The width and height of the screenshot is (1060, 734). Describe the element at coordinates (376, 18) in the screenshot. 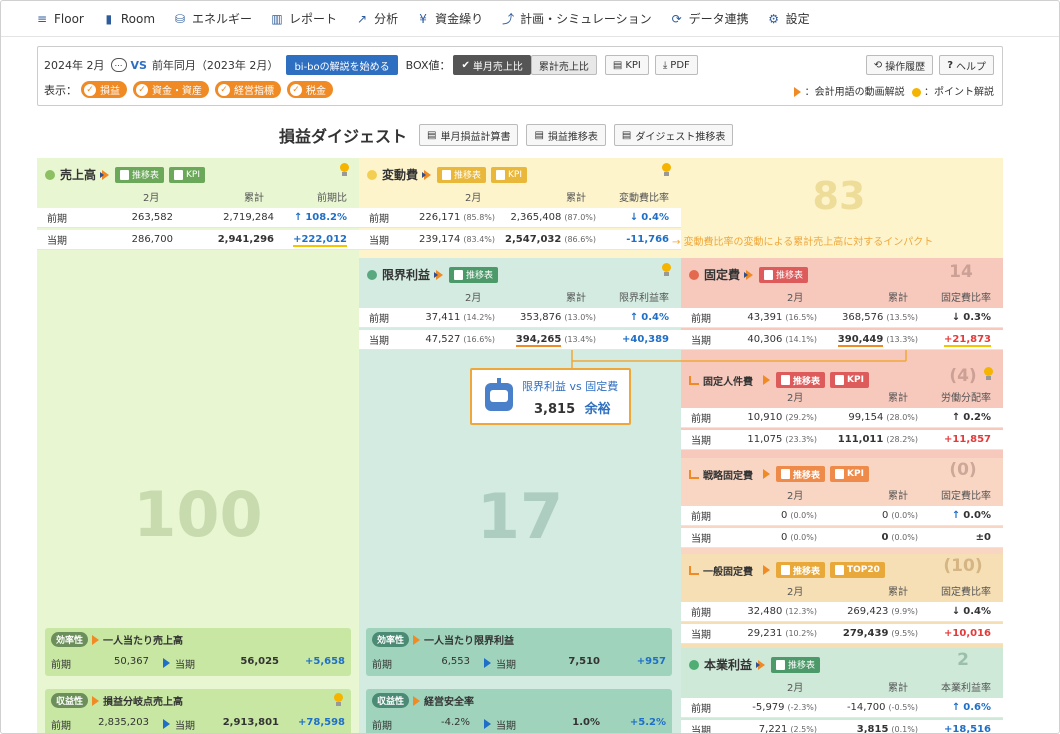

I see `nav-item-4: ↗ 分析` at that location.